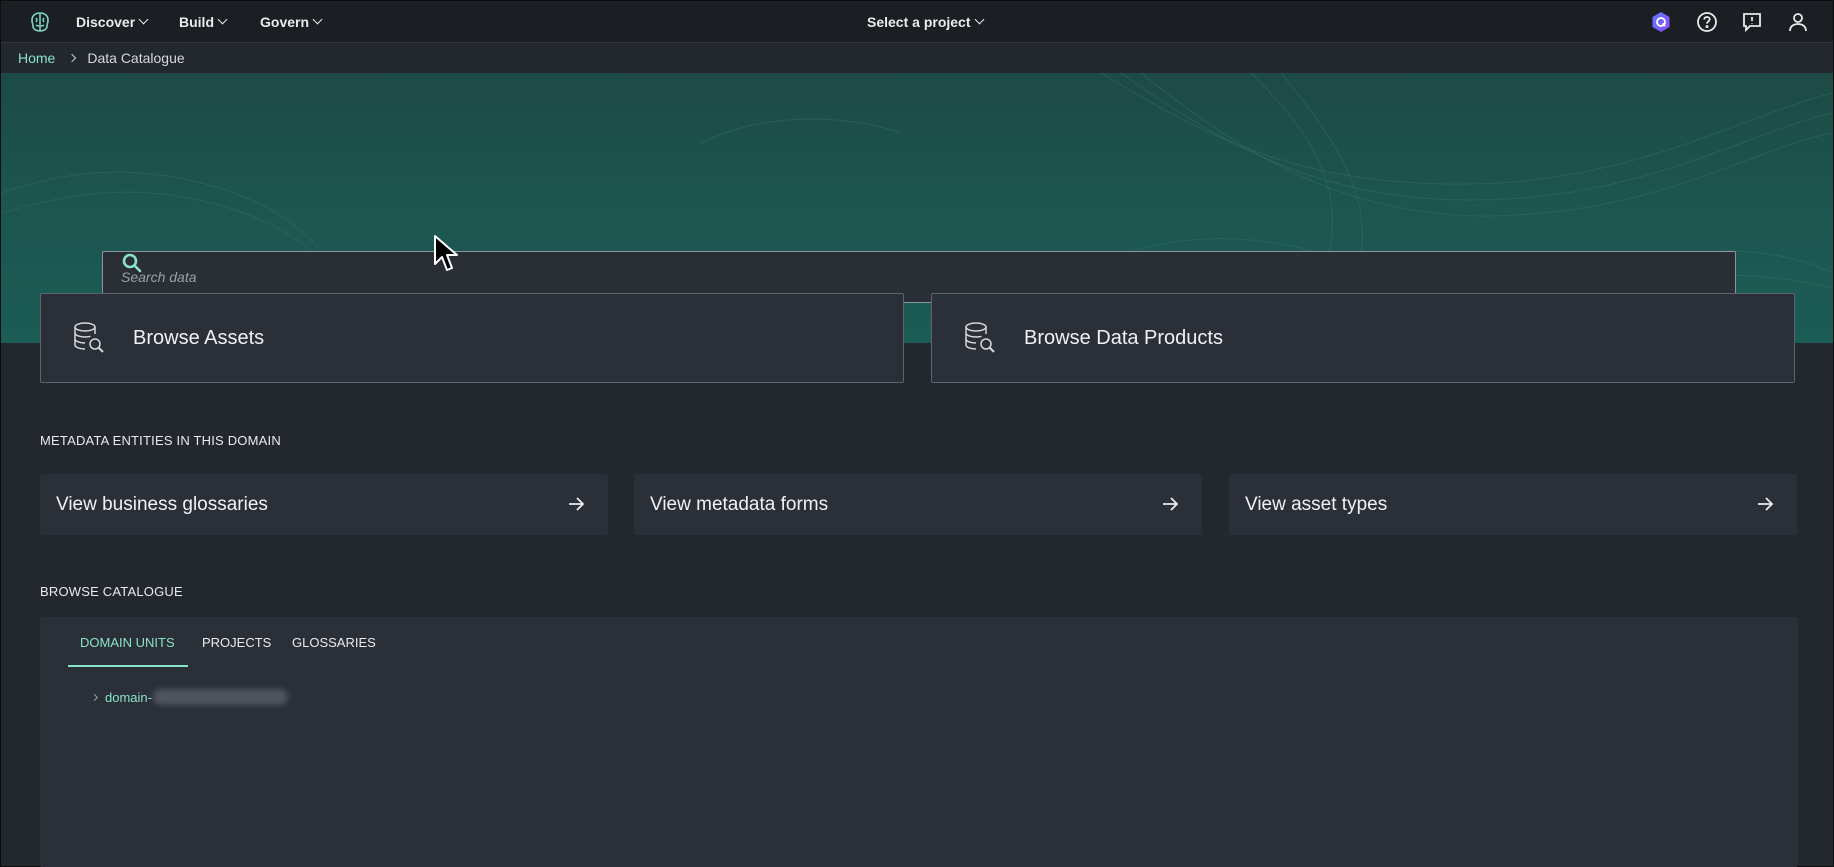 Image resolution: width=1834 pixels, height=867 pixels. What do you see at coordinates (162, 504) in the screenshot?
I see `view-business-glossaries-label: View business glossaries` at bounding box center [162, 504].